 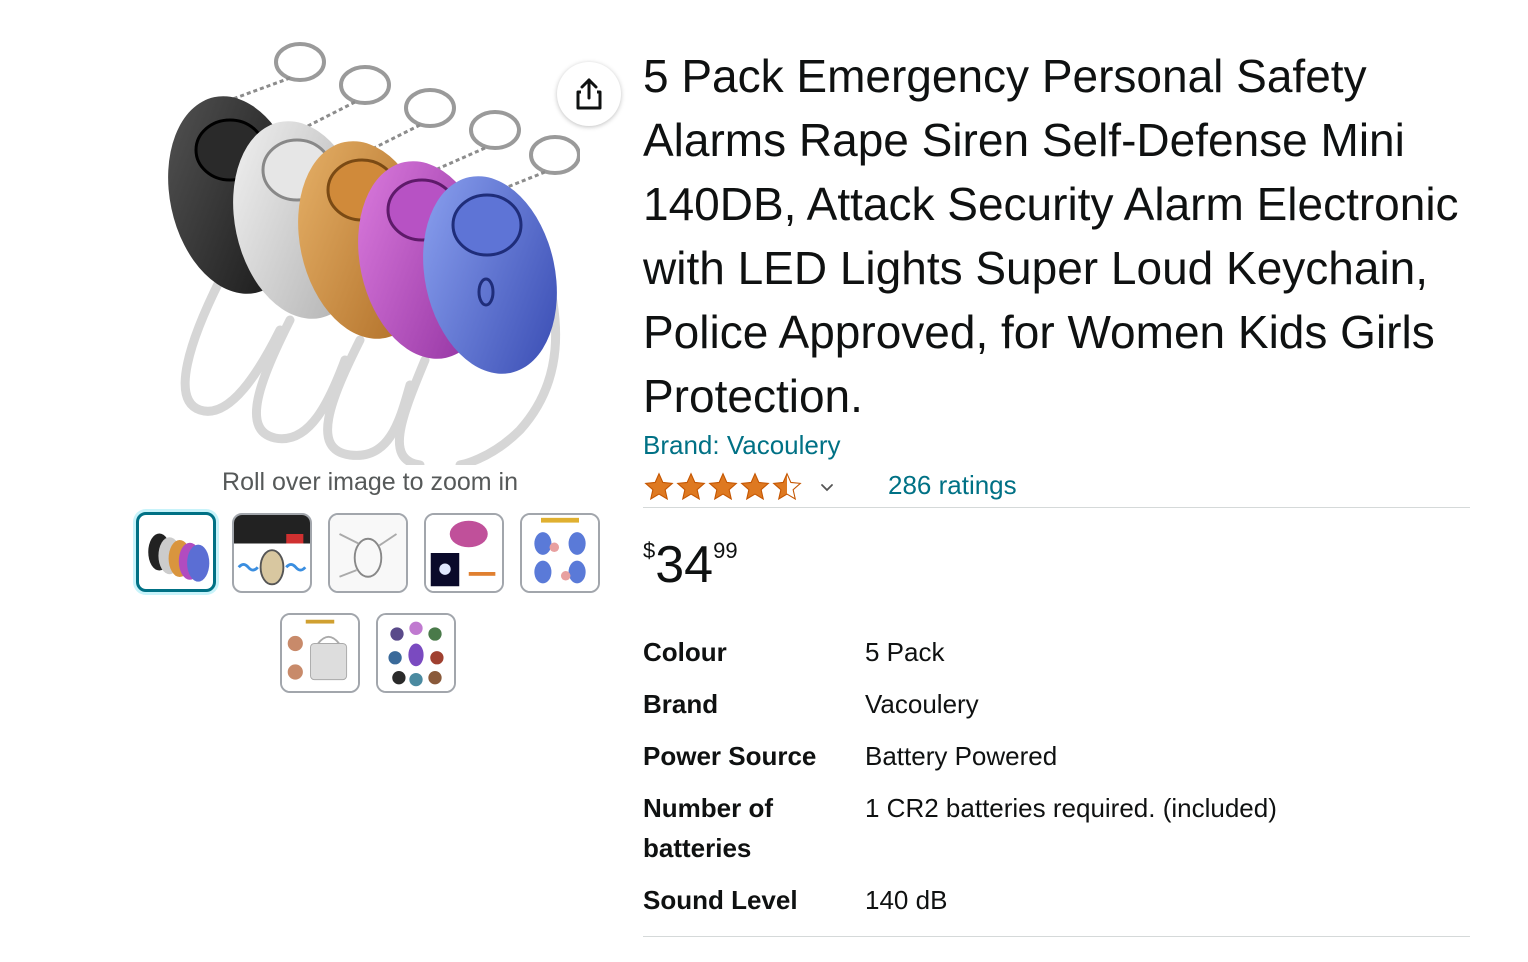 I want to click on spec-row: Brand Vacoulery, so click(x=1056, y=704).